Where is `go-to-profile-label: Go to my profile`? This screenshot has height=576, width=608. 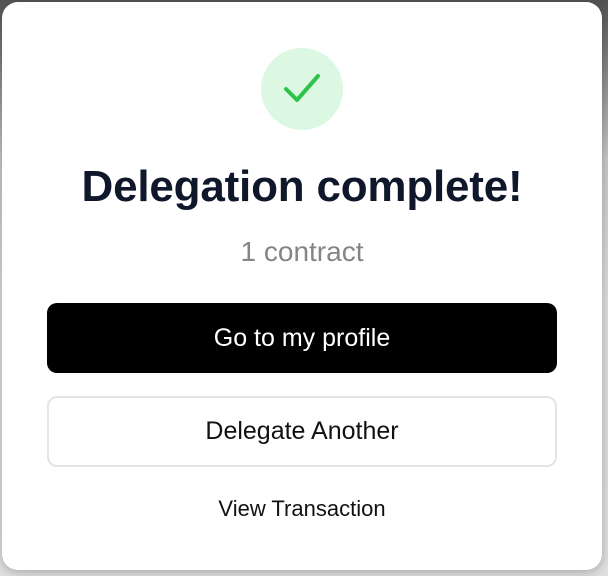 go-to-profile-label: Go to my profile is located at coordinates (302, 337).